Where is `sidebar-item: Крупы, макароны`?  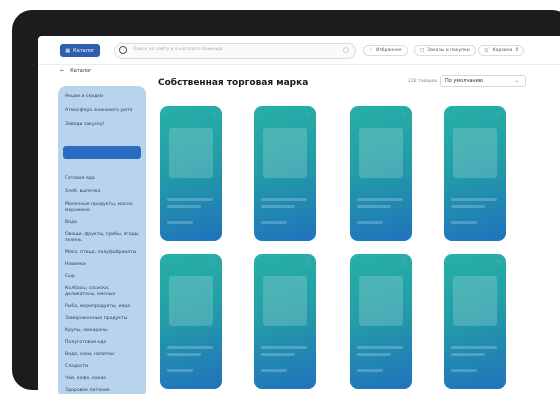
sidebar-item: Крупы, макароны is located at coordinates (103, 331).